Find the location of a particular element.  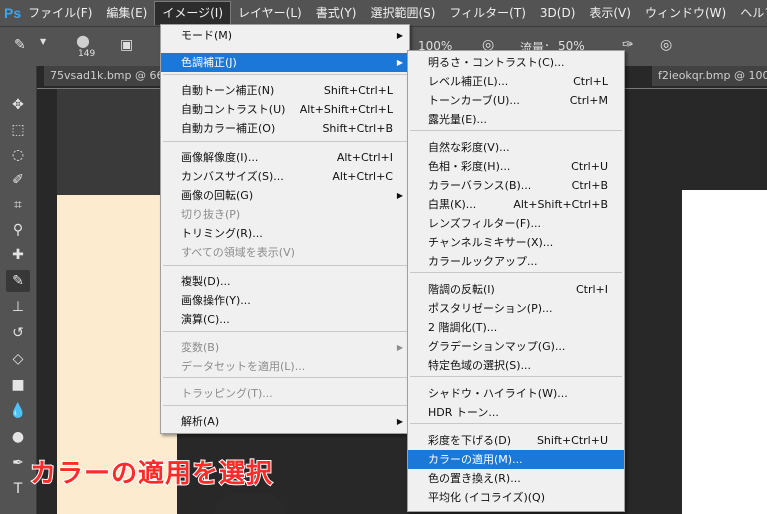

blur-tool-icon: 💧 is located at coordinates (18, 411).